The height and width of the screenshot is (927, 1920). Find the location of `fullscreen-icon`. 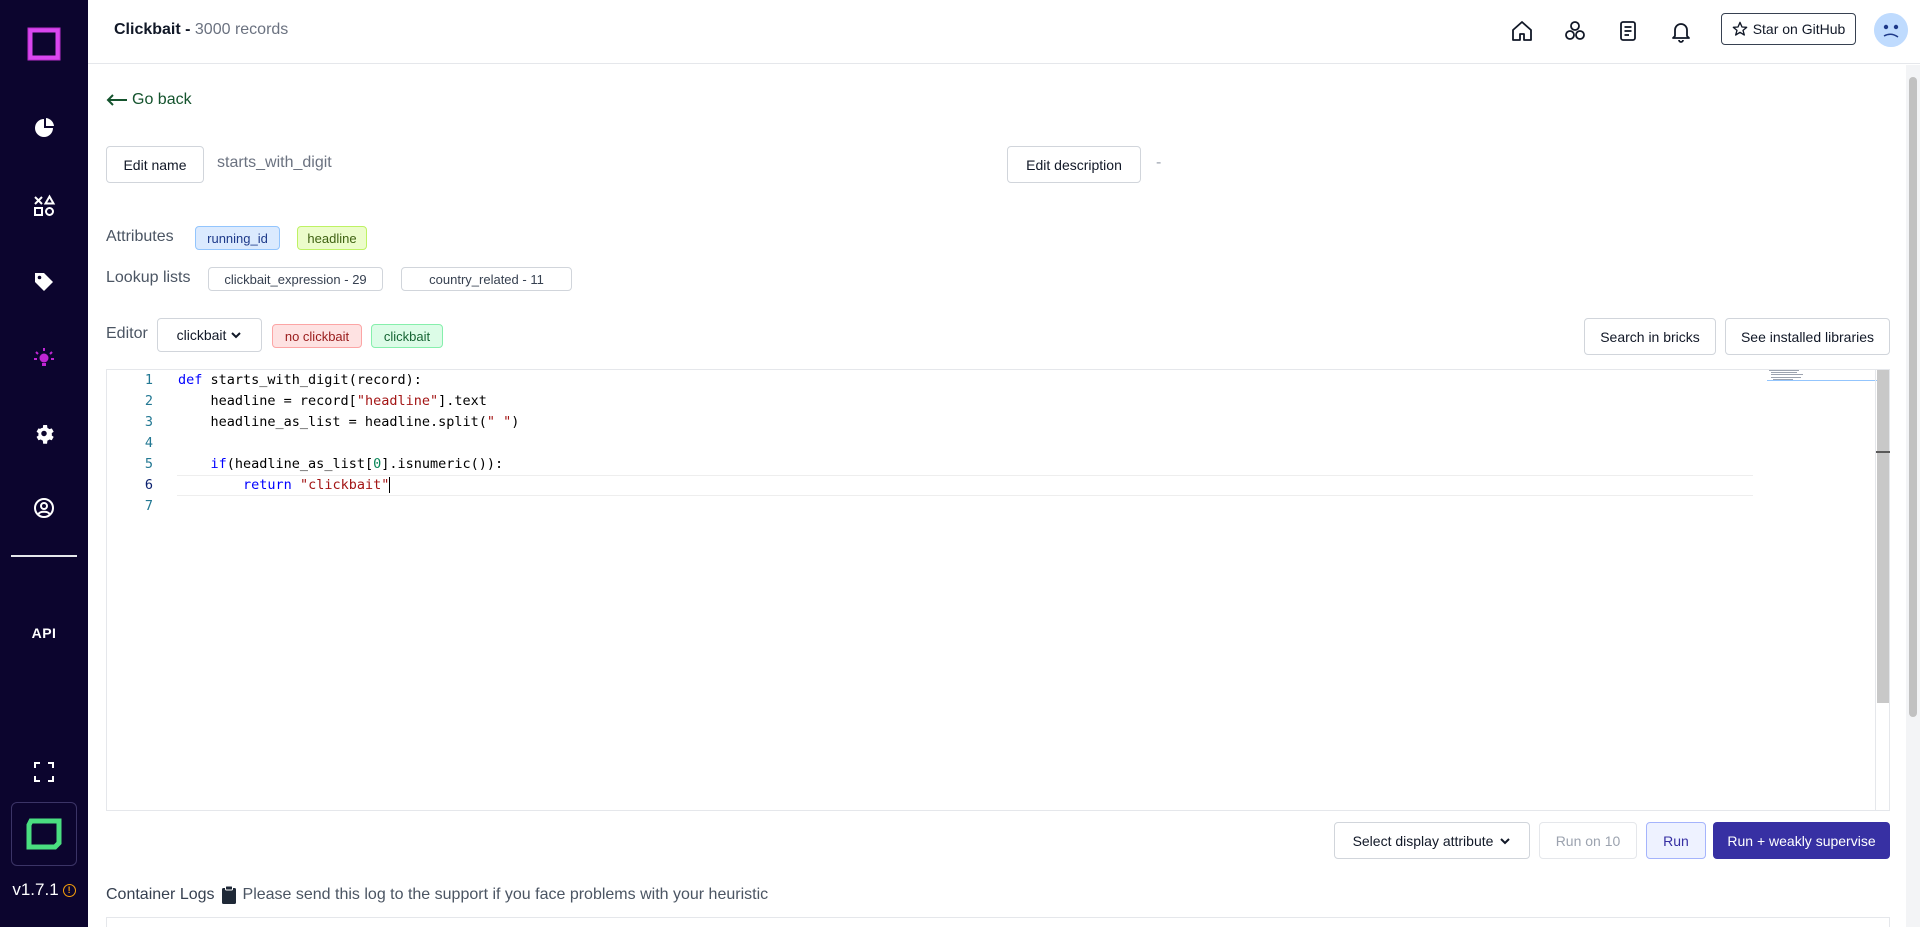

fullscreen-icon is located at coordinates (44, 772).